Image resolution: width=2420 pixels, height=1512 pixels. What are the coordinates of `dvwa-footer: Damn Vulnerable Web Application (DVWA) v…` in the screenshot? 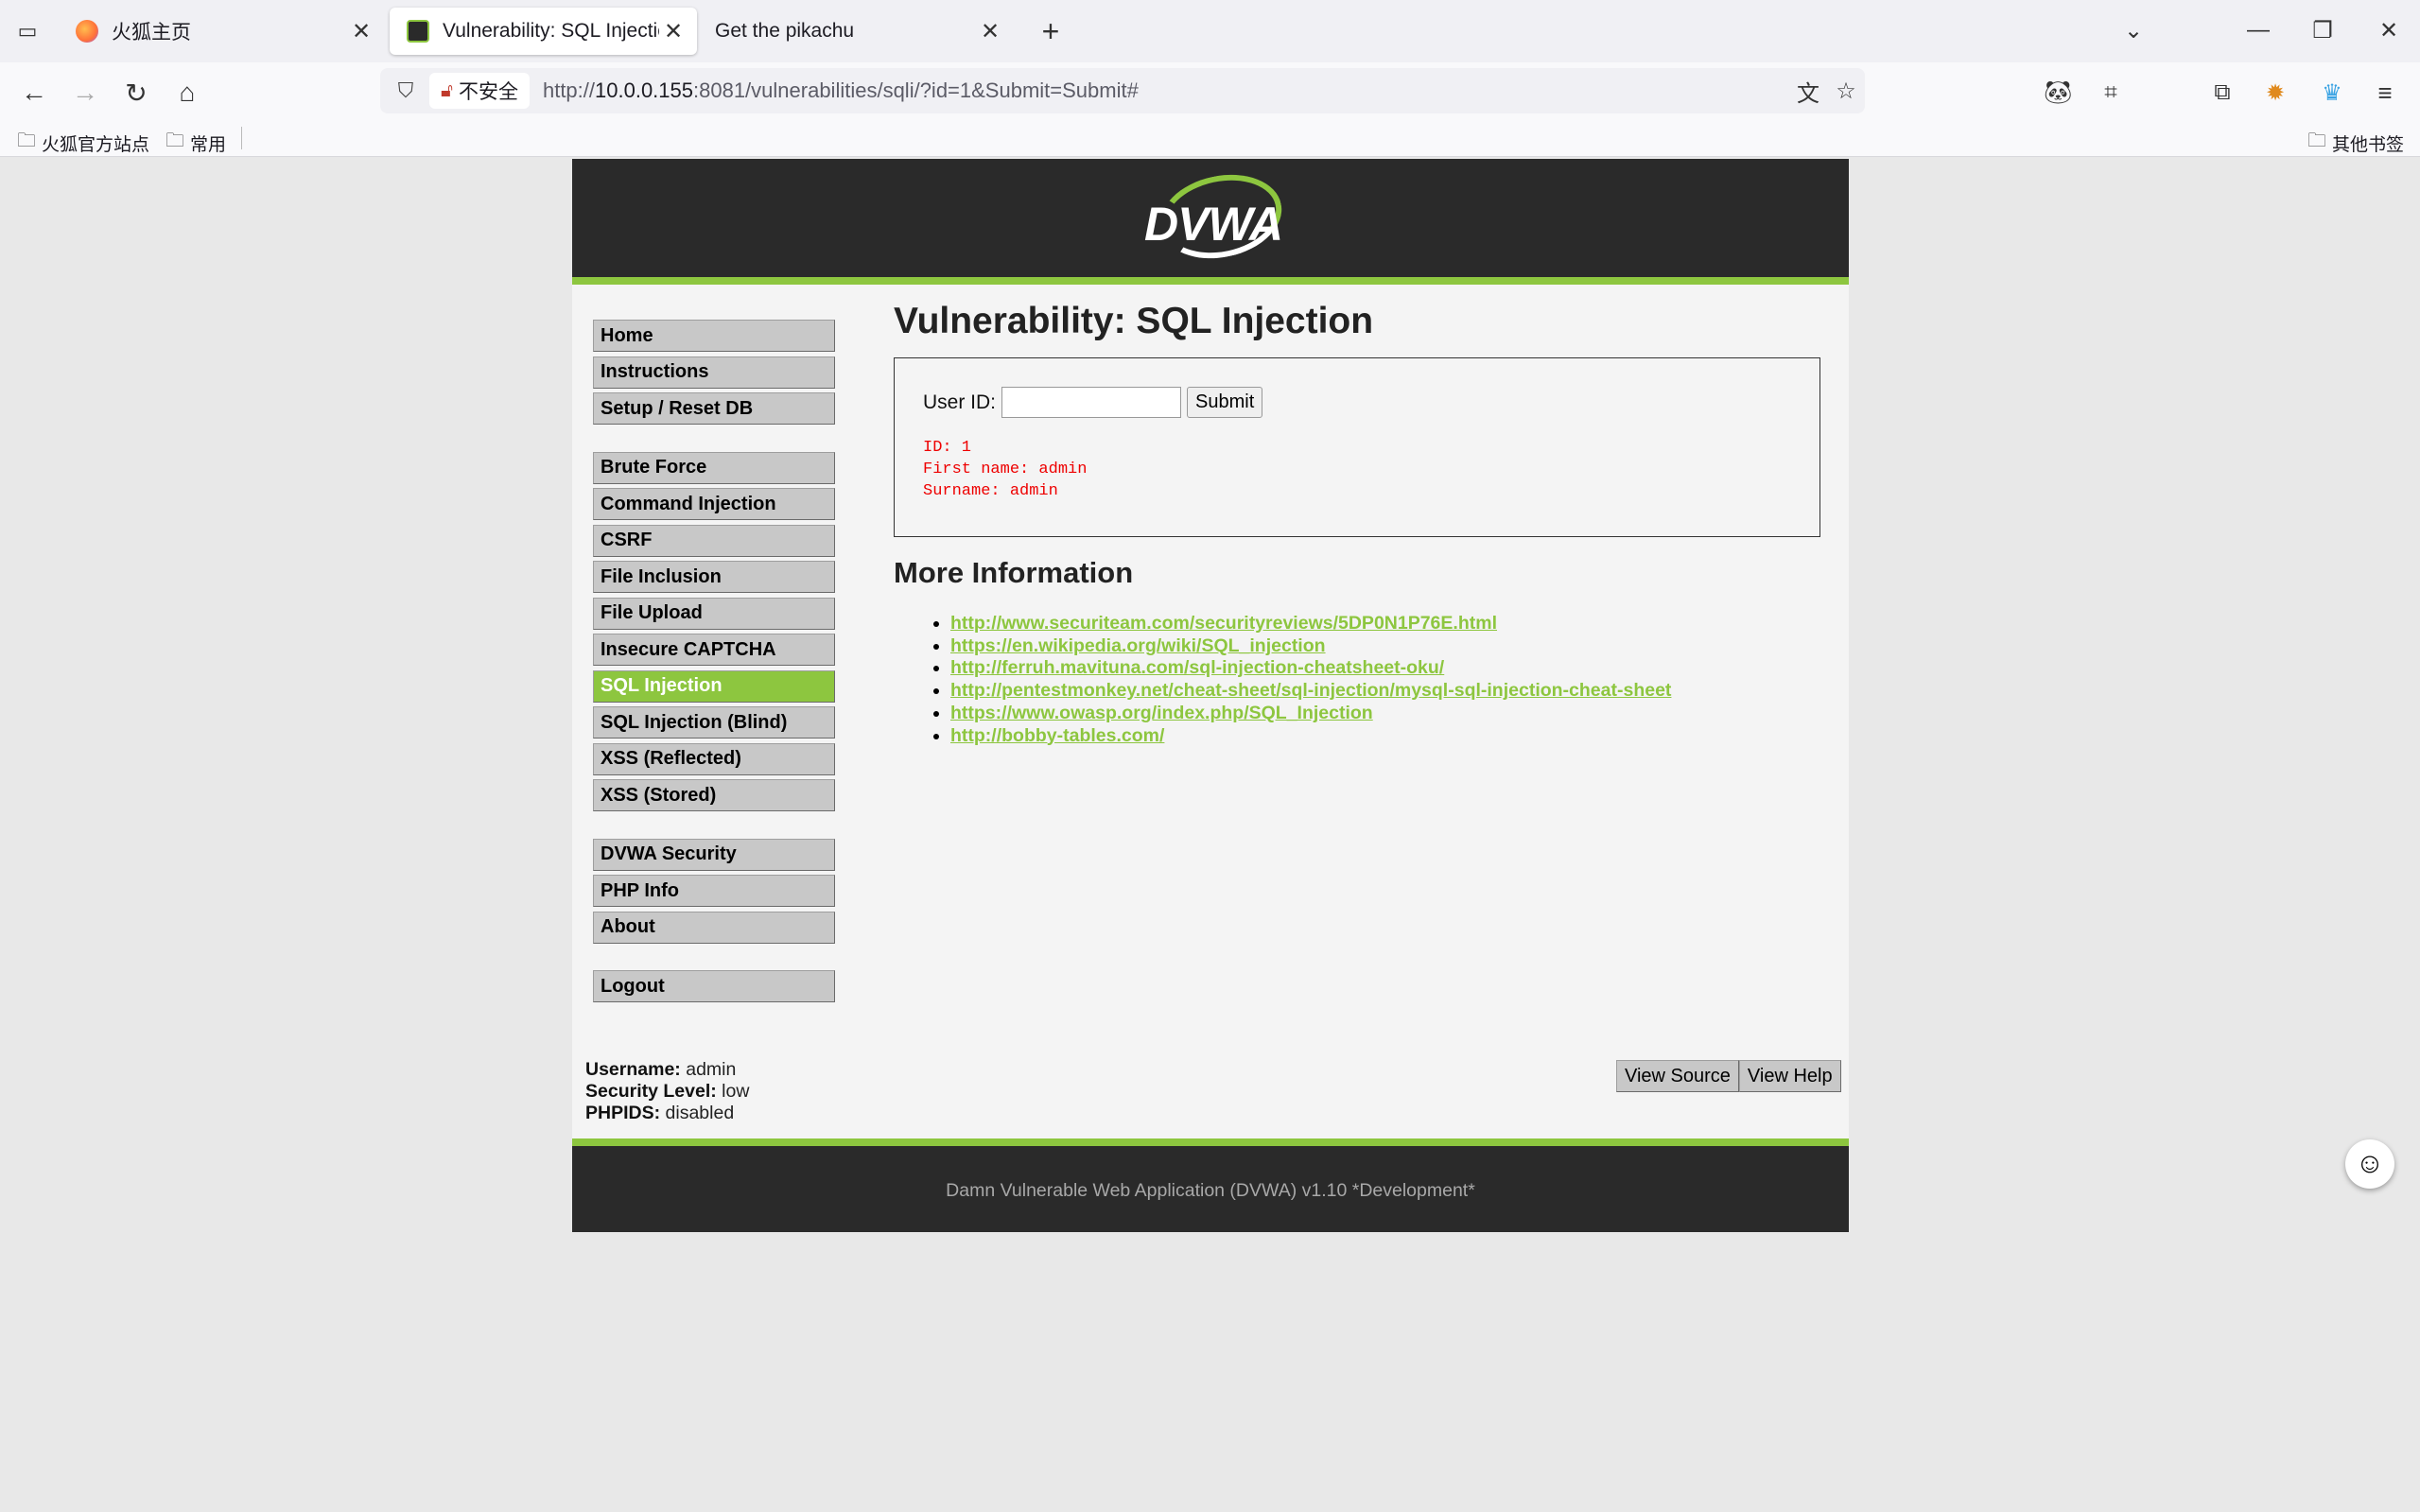 It's located at (1210, 1185).